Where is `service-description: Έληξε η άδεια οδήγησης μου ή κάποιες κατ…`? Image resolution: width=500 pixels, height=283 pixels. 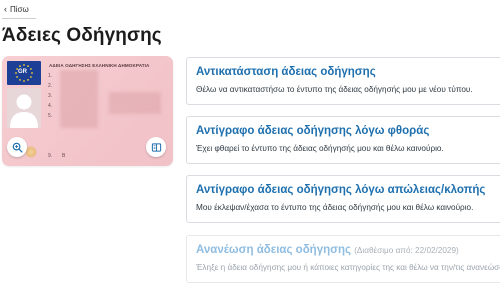
service-description: Έληξε η άδεια οδήγησης μου ή κάποιες κατ… is located at coordinates (348, 267).